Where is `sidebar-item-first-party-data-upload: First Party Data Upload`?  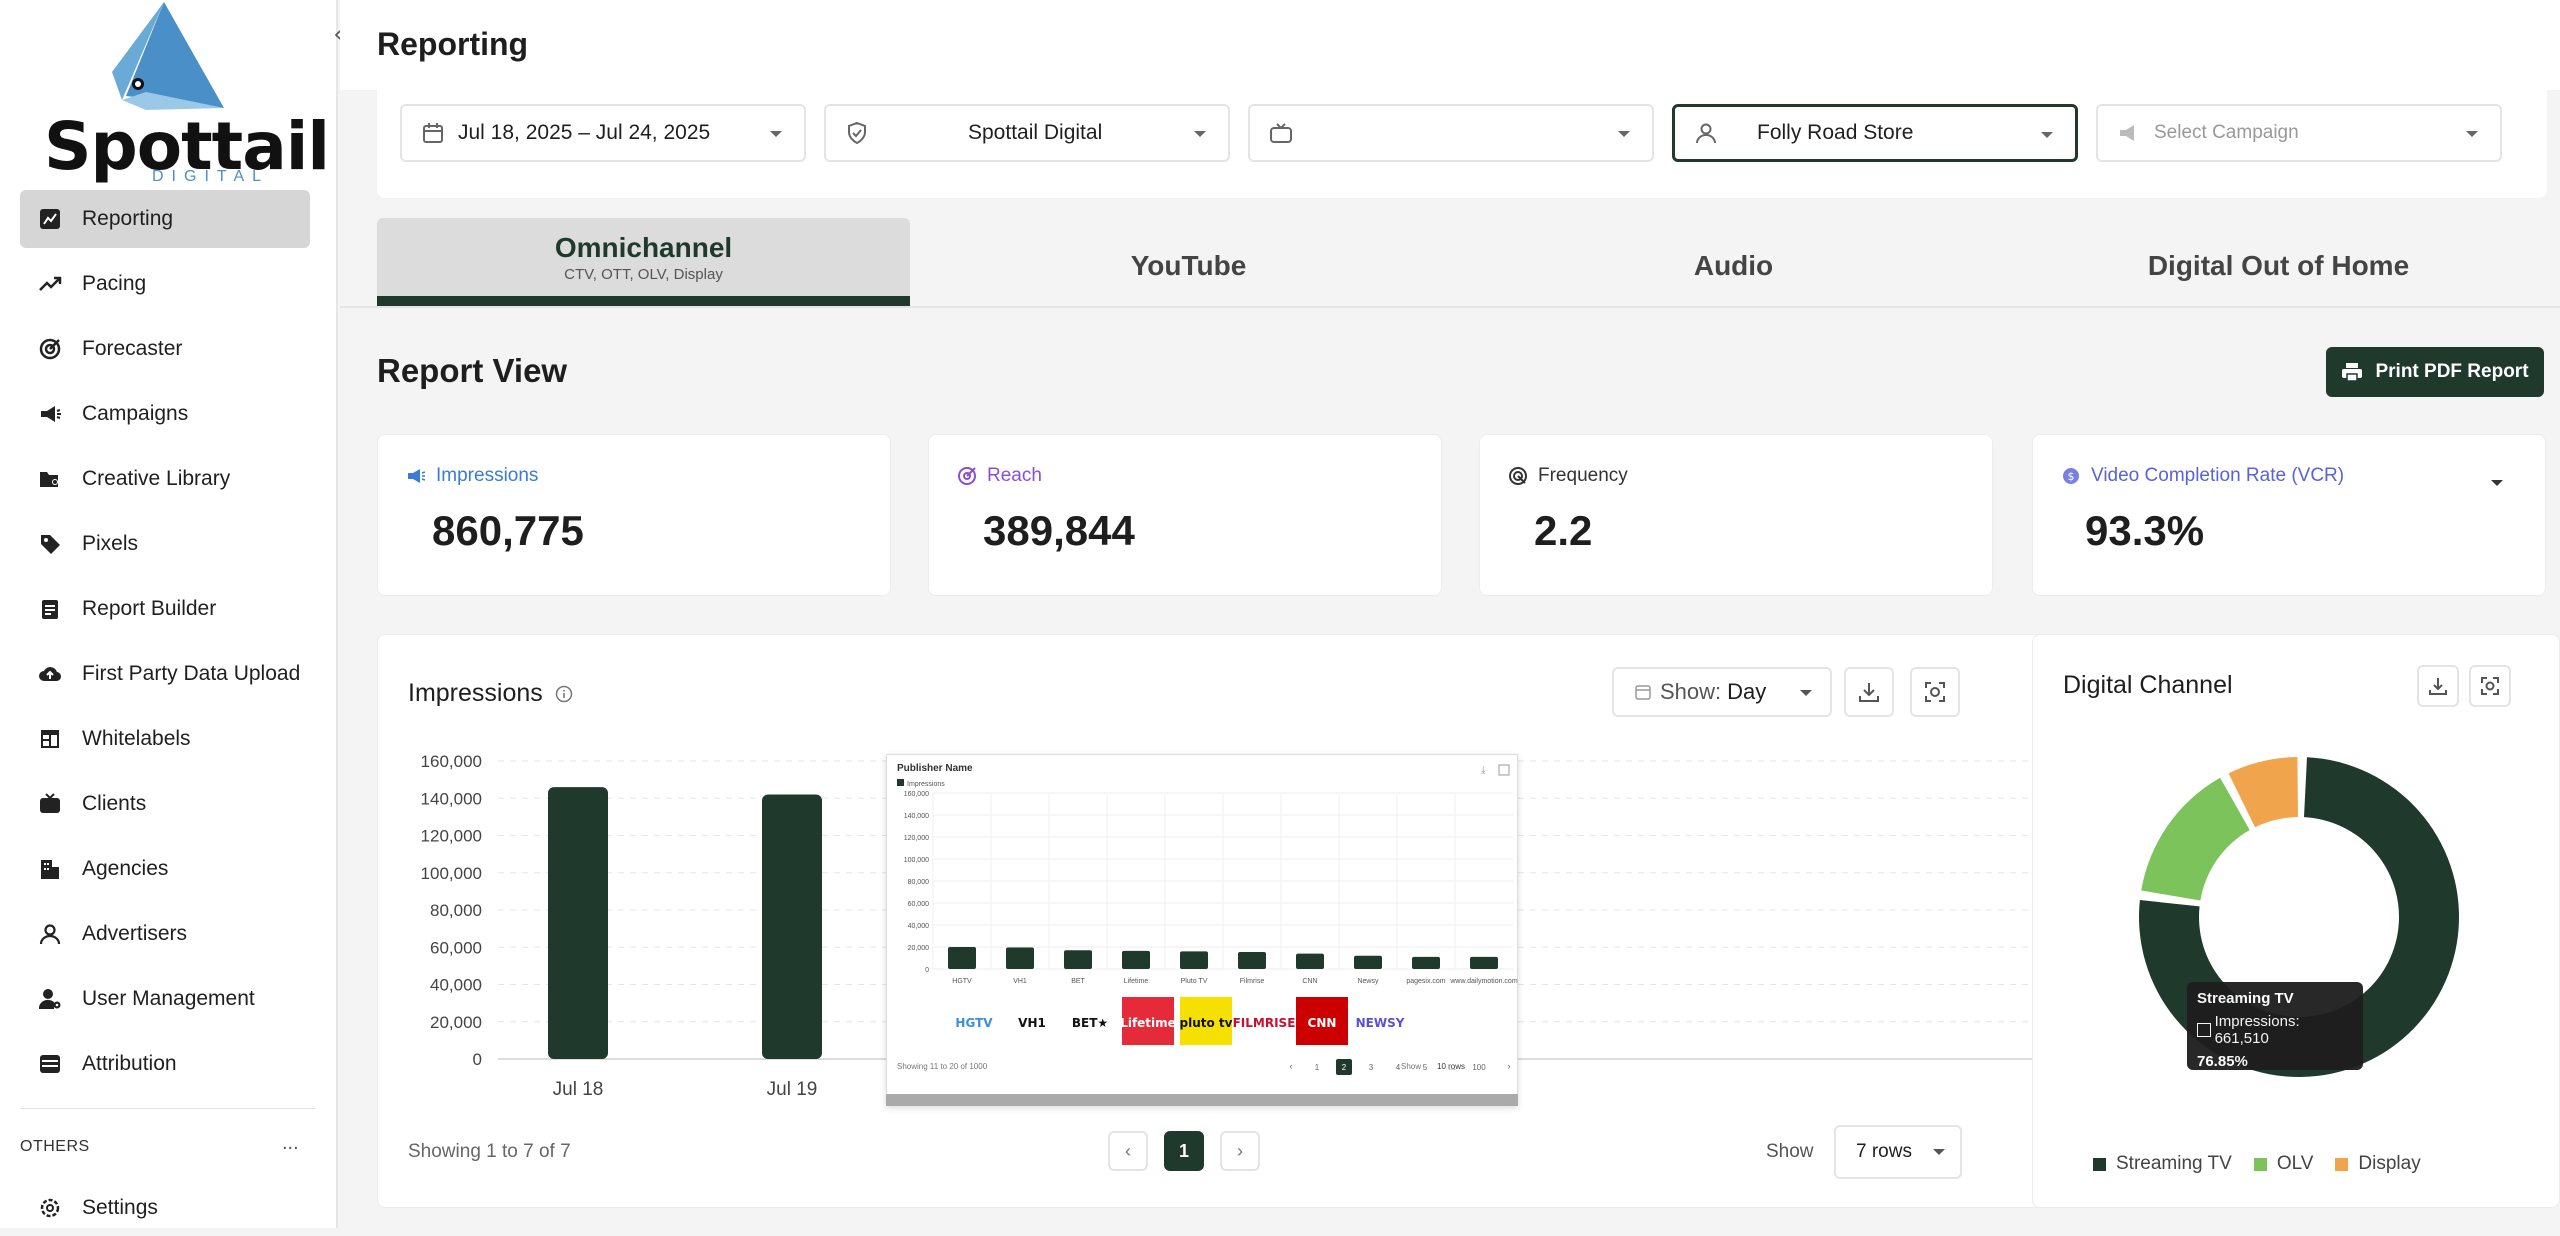
sidebar-item-first-party-data-upload: First Party Data Upload is located at coordinates (165, 674).